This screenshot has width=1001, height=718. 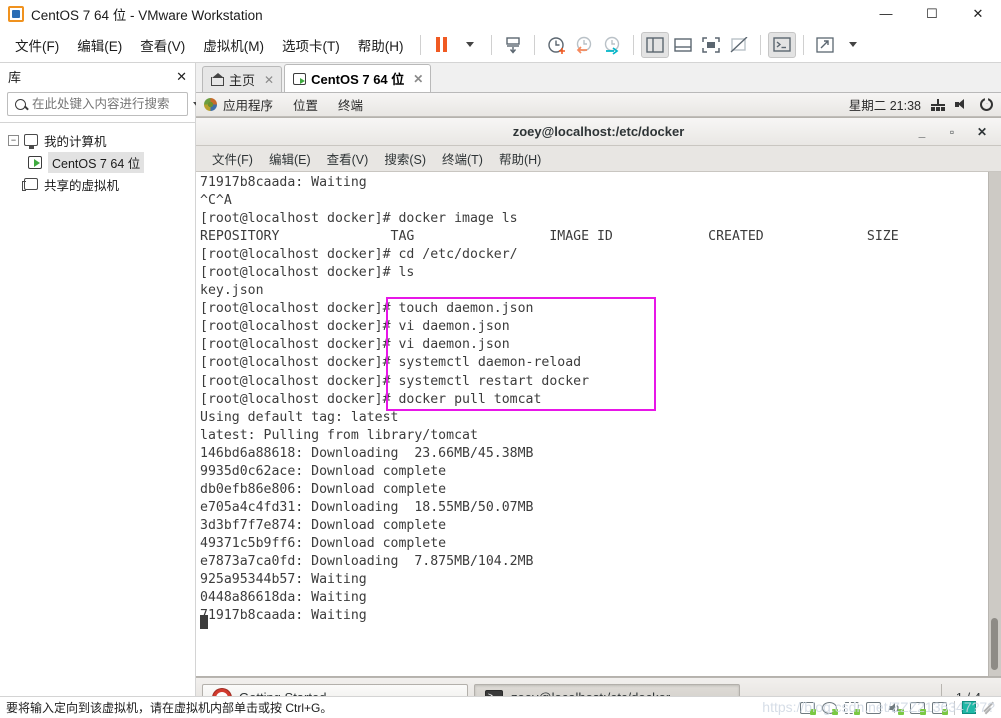 I want to click on expander-icon: −, so click(x=13, y=140).